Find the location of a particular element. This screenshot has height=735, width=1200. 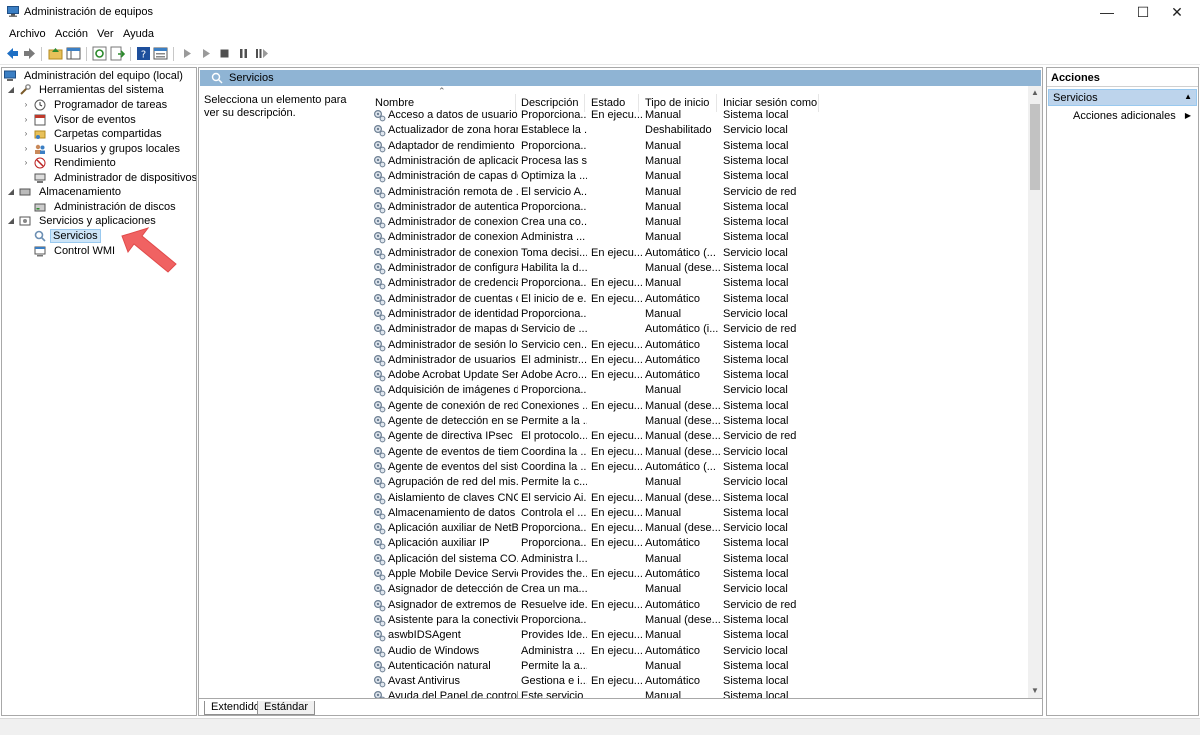

start-service-icon is located at coordinates (187, 53).